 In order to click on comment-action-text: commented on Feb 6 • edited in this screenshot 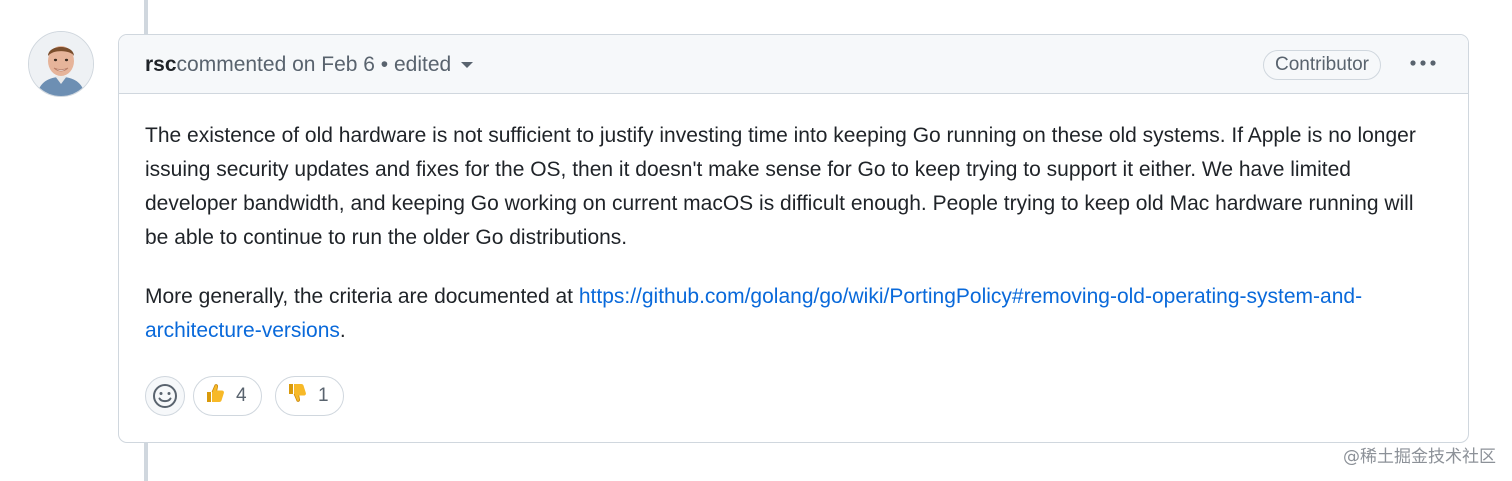, I will do `click(314, 64)`.